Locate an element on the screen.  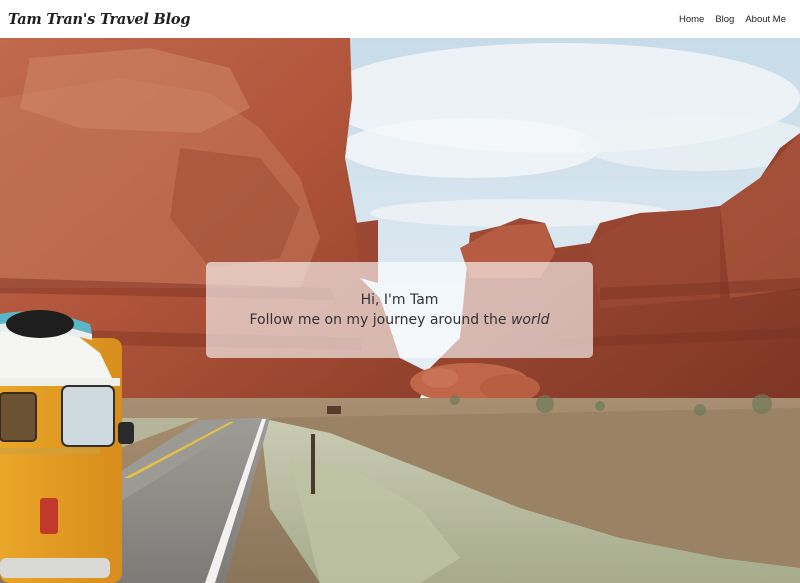
nav-links: Home Blog About Me is located at coordinates (735, 19).